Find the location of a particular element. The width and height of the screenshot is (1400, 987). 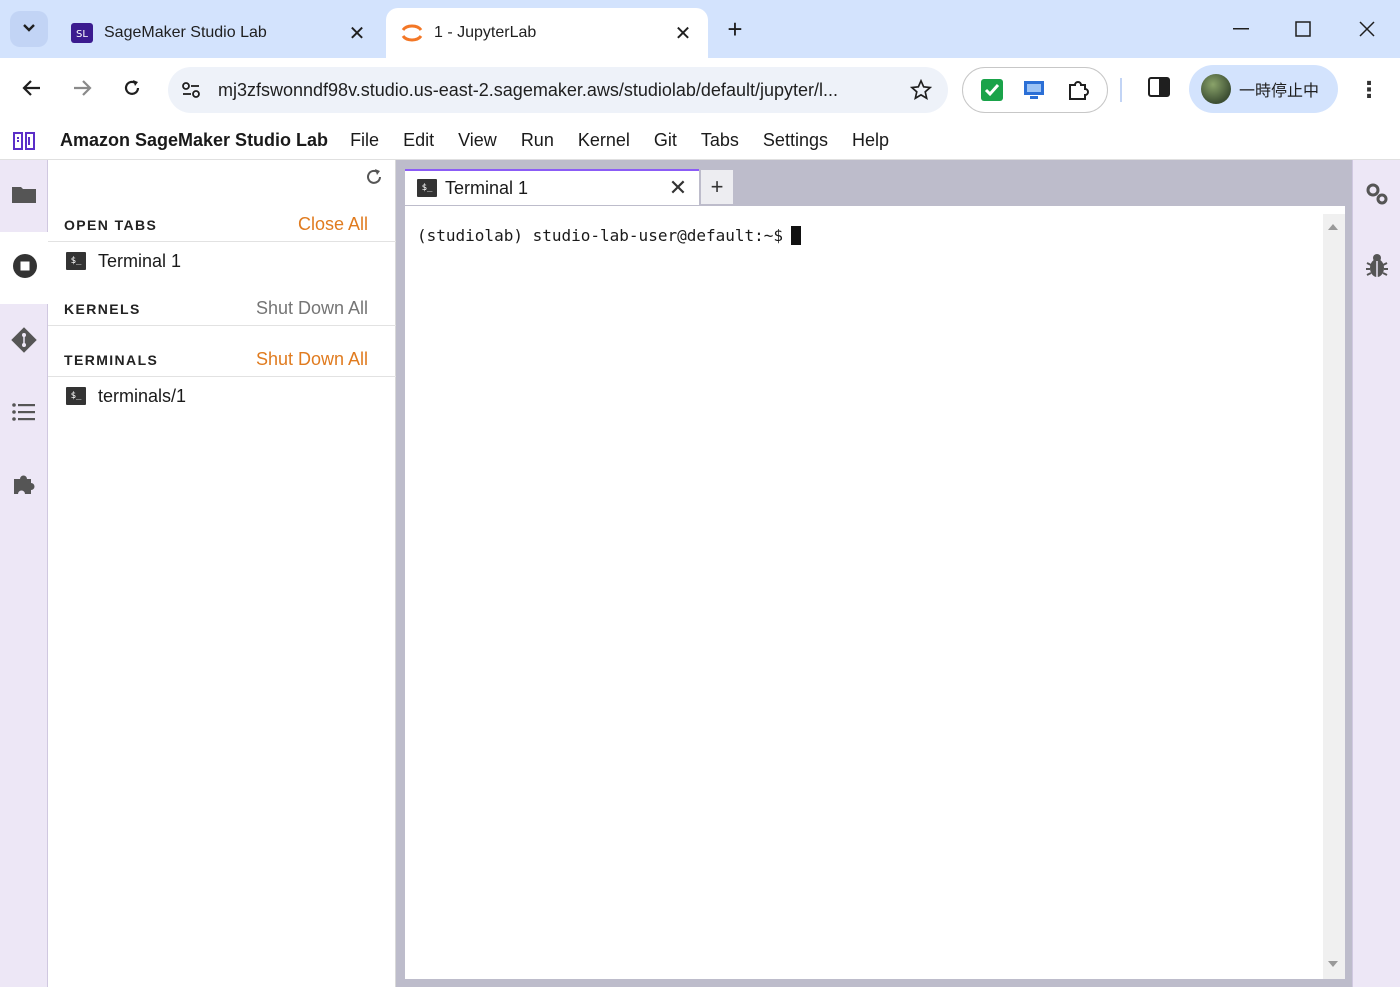

chevron-down-icon is located at coordinates (29, 29).